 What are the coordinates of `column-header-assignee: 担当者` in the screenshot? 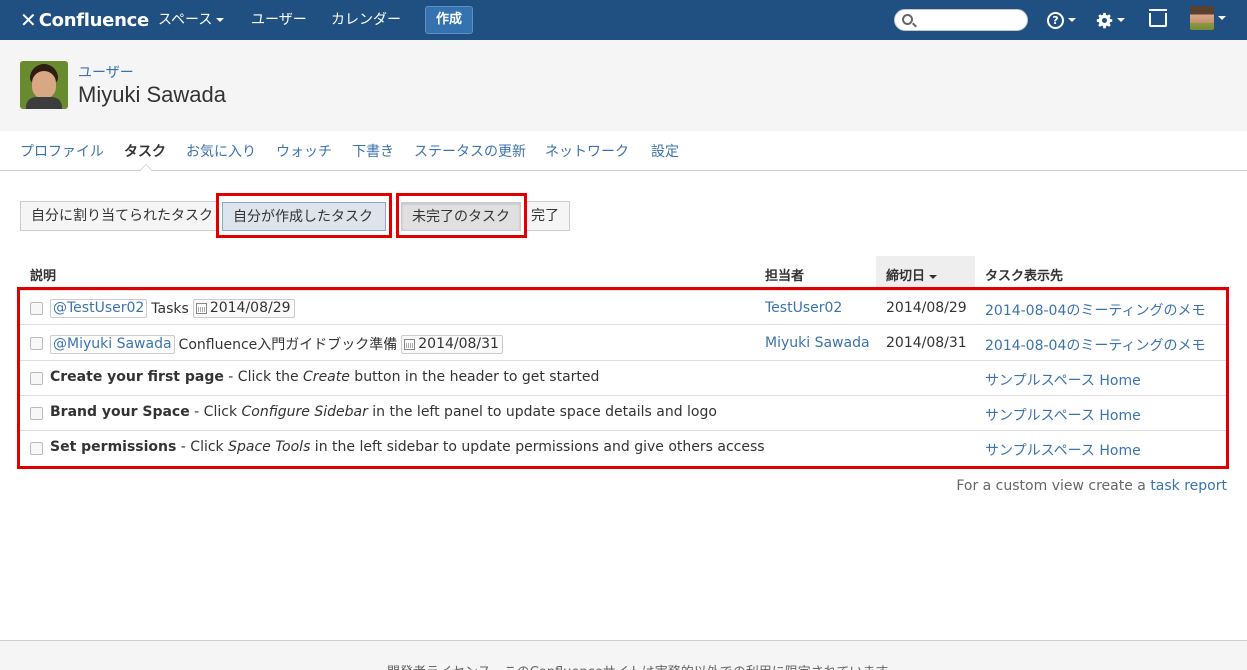 It's located at (784, 274).